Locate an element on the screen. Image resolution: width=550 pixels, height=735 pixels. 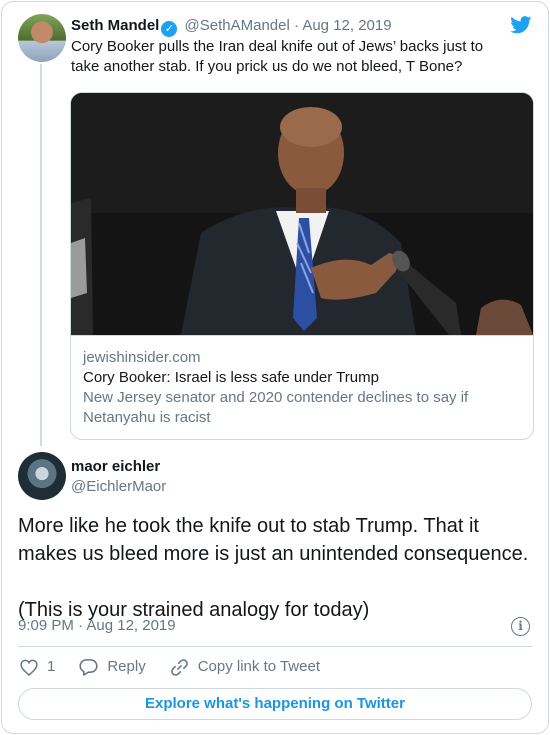
divider is located at coordinates (275, 646).